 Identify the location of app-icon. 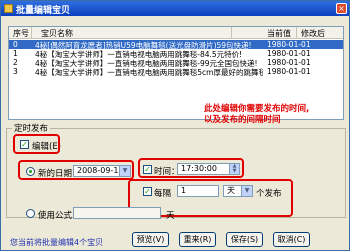
(8, 8).